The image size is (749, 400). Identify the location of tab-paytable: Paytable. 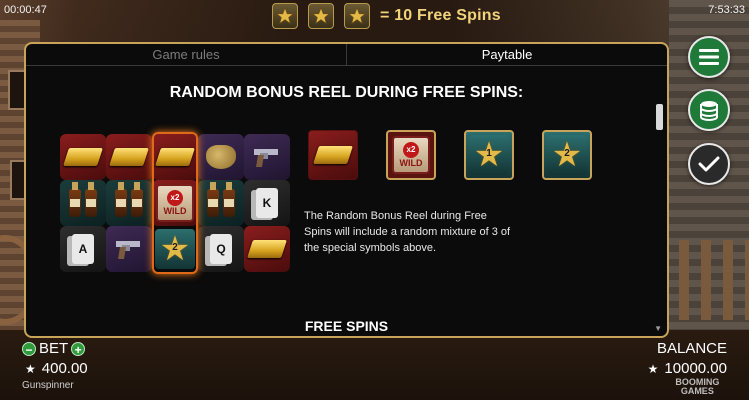
(507, 54).